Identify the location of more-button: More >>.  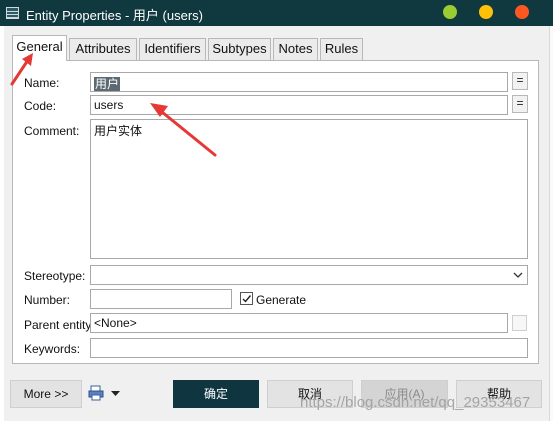
(46, 394).